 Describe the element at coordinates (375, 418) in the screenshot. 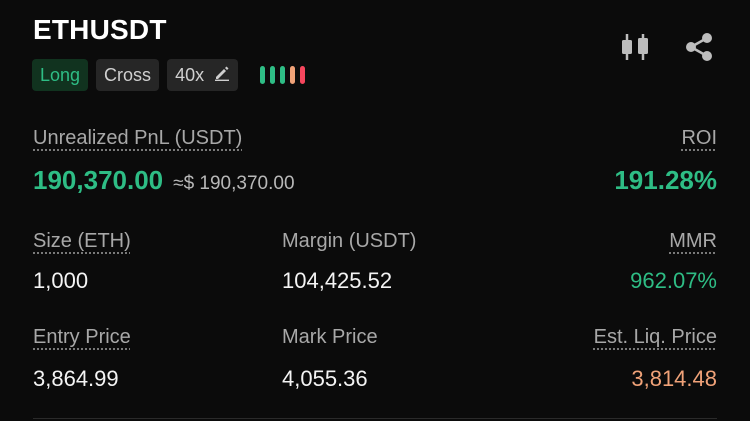

I see `section-divider` at that location.